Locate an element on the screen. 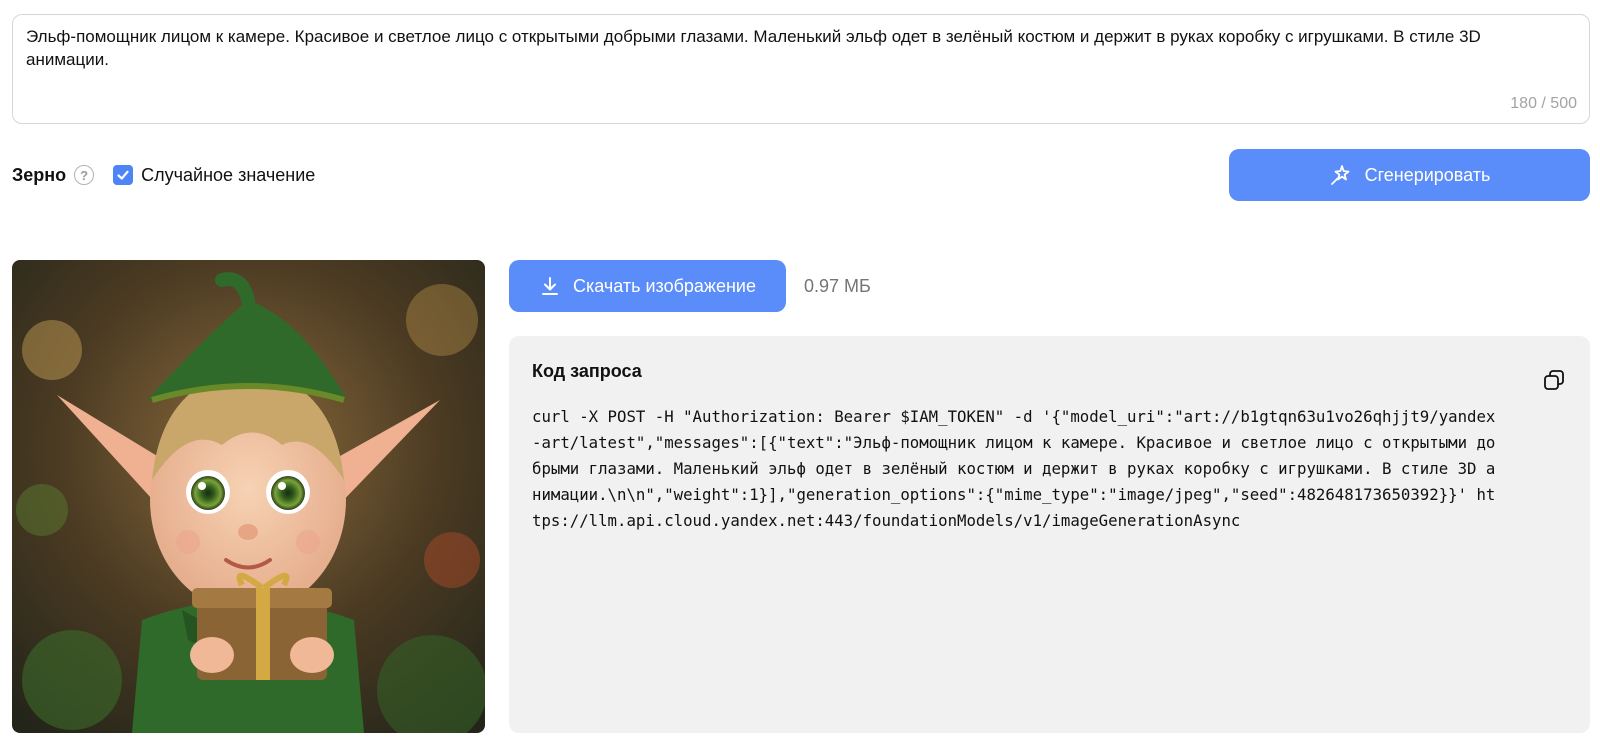 The width and height of the screenshot is (1600, 755). download-button-label: Скачать изображение is located at coordinates (664, 285).